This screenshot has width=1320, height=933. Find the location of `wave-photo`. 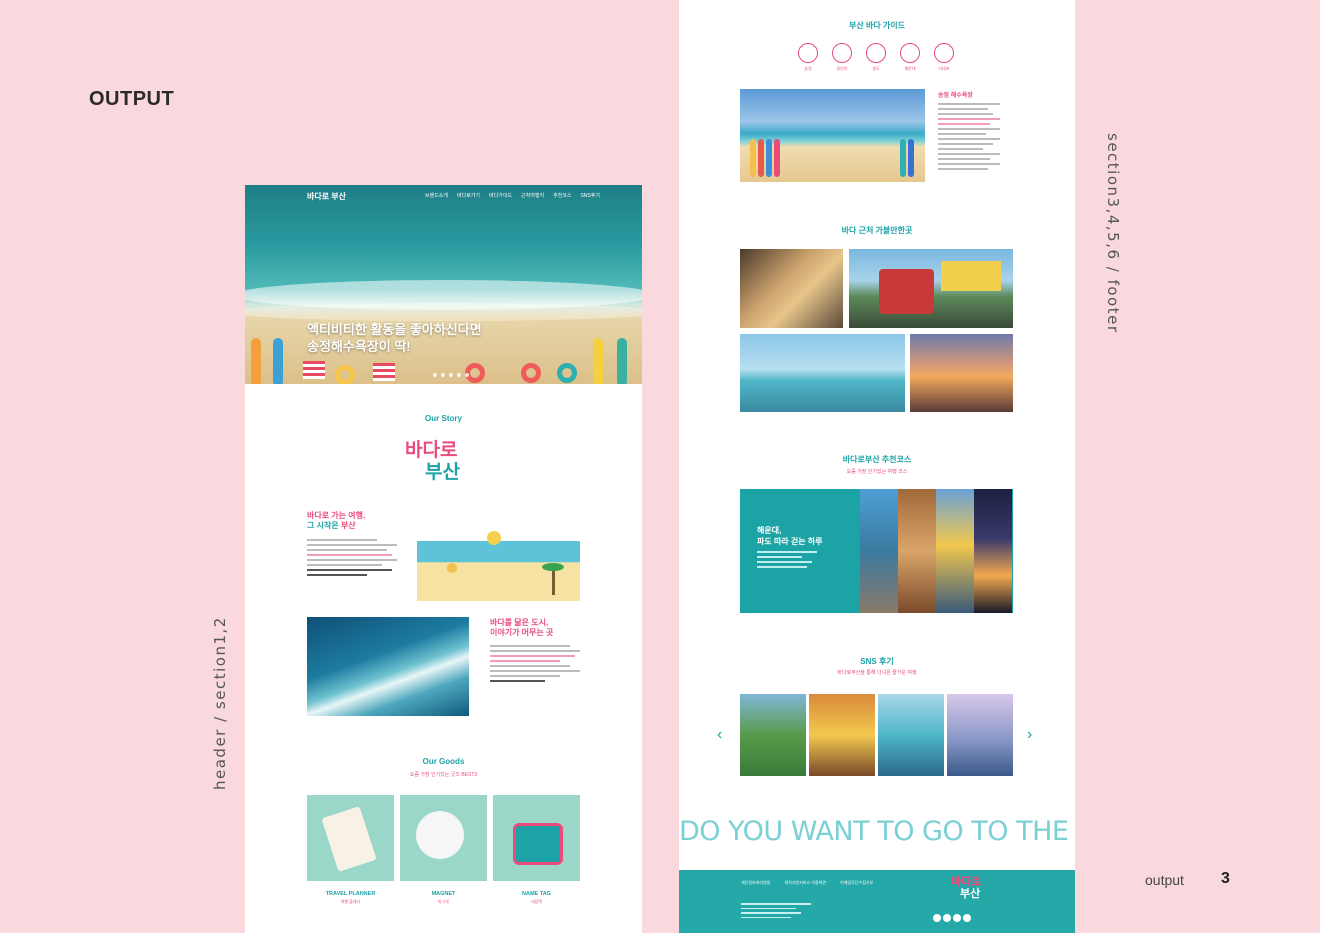

wave-photo is located at coordinates (388, 666).